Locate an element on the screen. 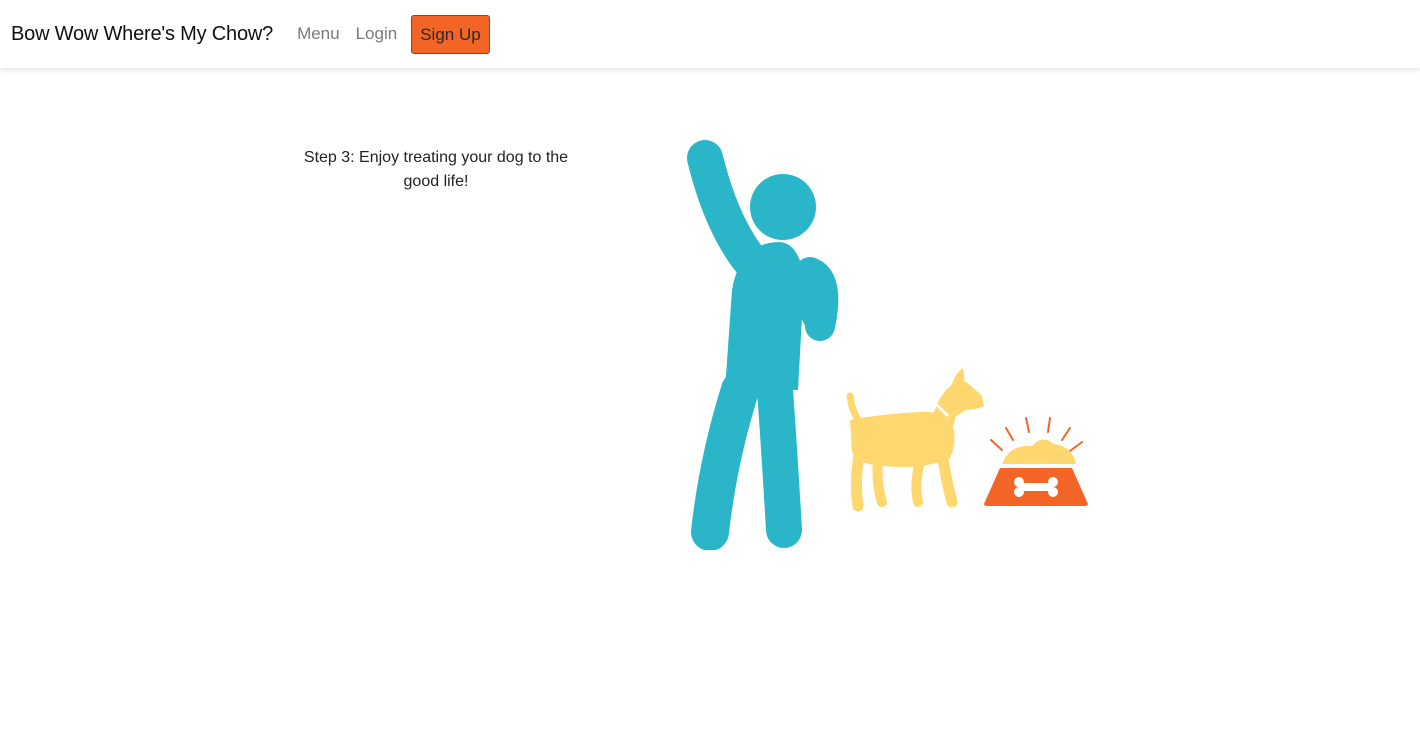  dog-icon is located at coordinates (915, 440).